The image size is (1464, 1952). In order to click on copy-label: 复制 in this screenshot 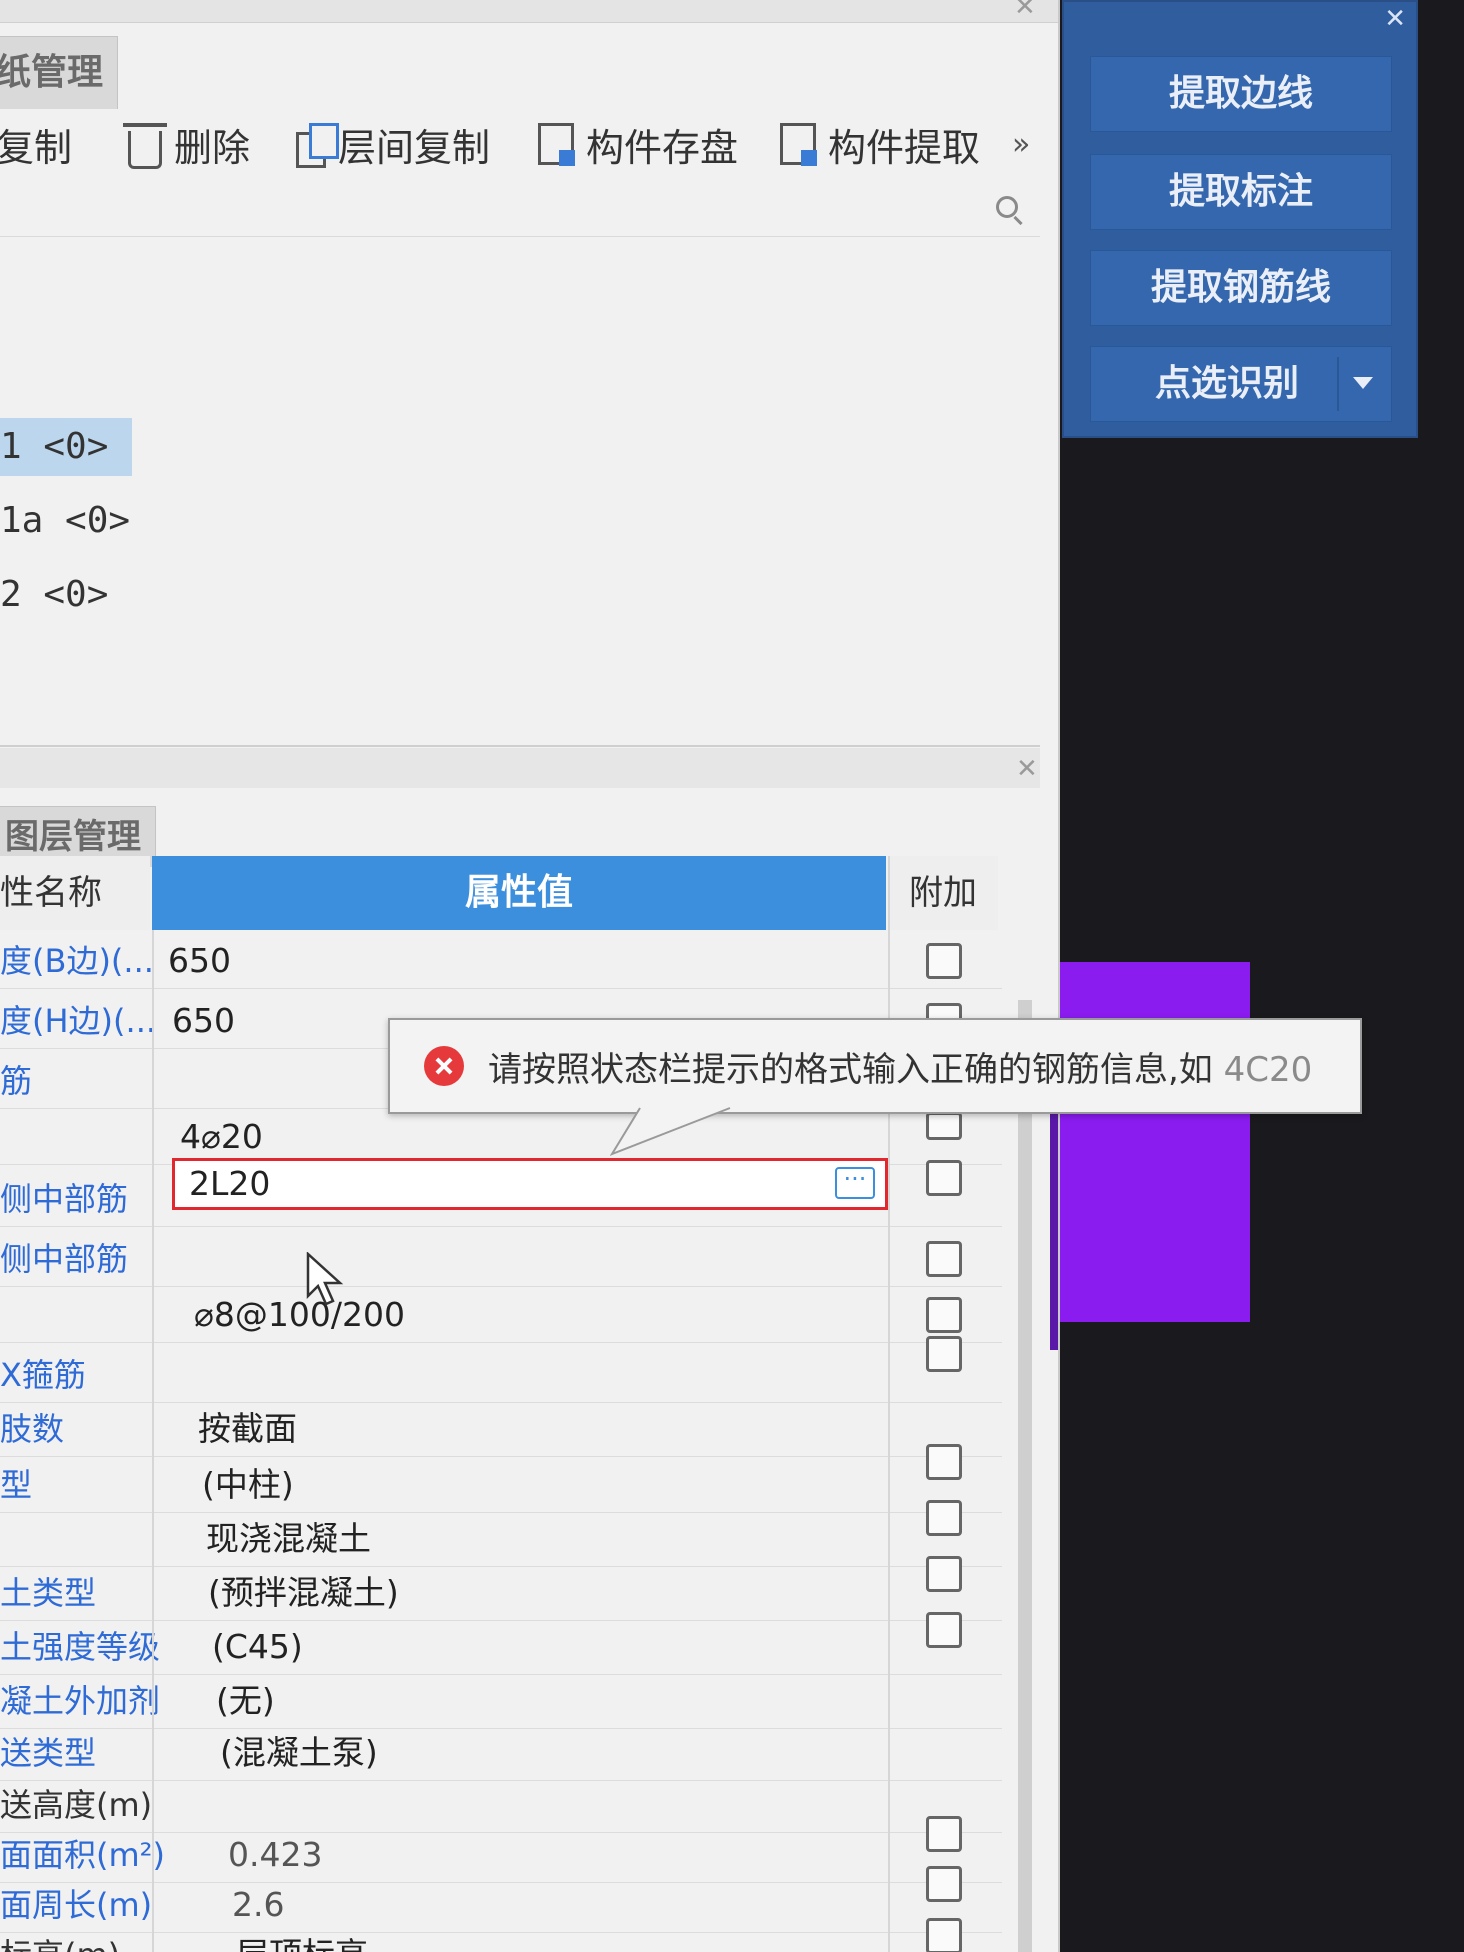, I will do `click(36, 147)`.